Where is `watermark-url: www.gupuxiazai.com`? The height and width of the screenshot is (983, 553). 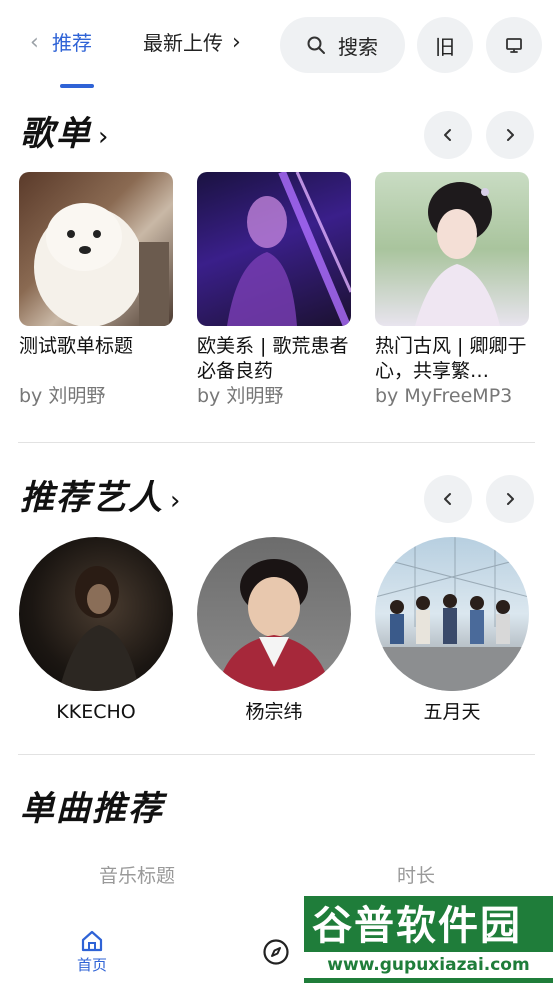
watermark-url: www.gupuxiazai.com is located at coordinates (428, 965).